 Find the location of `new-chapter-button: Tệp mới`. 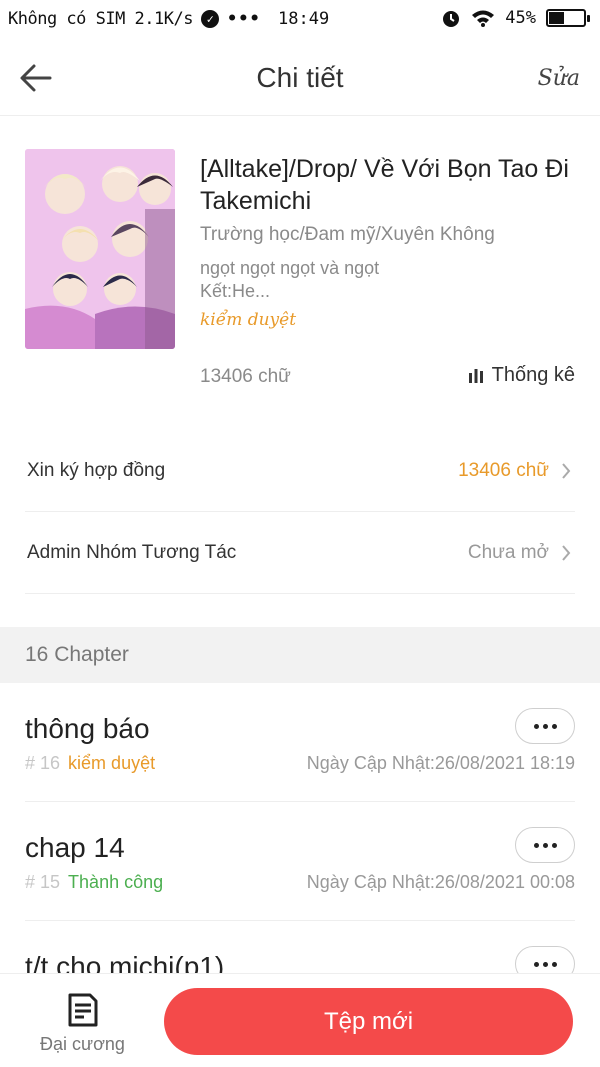

new-chapter-button: Tệp mới is located at coordinates (368, 1021).